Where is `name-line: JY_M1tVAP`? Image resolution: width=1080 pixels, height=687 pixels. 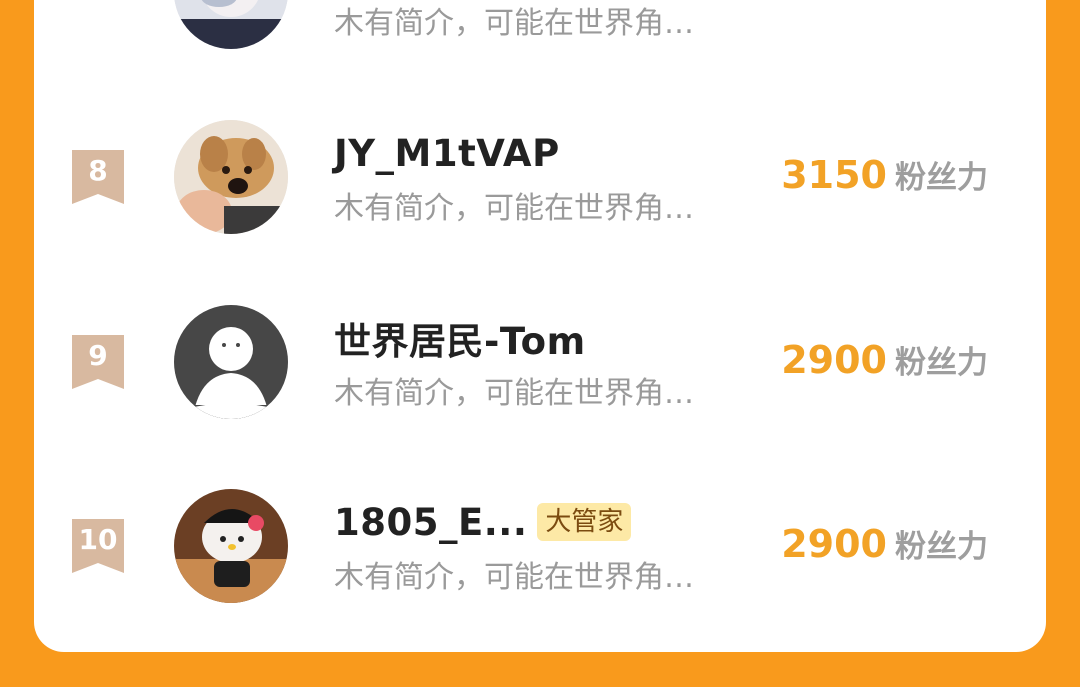 name-line: JY_M1tVAP is located at coordinates (447, 153).